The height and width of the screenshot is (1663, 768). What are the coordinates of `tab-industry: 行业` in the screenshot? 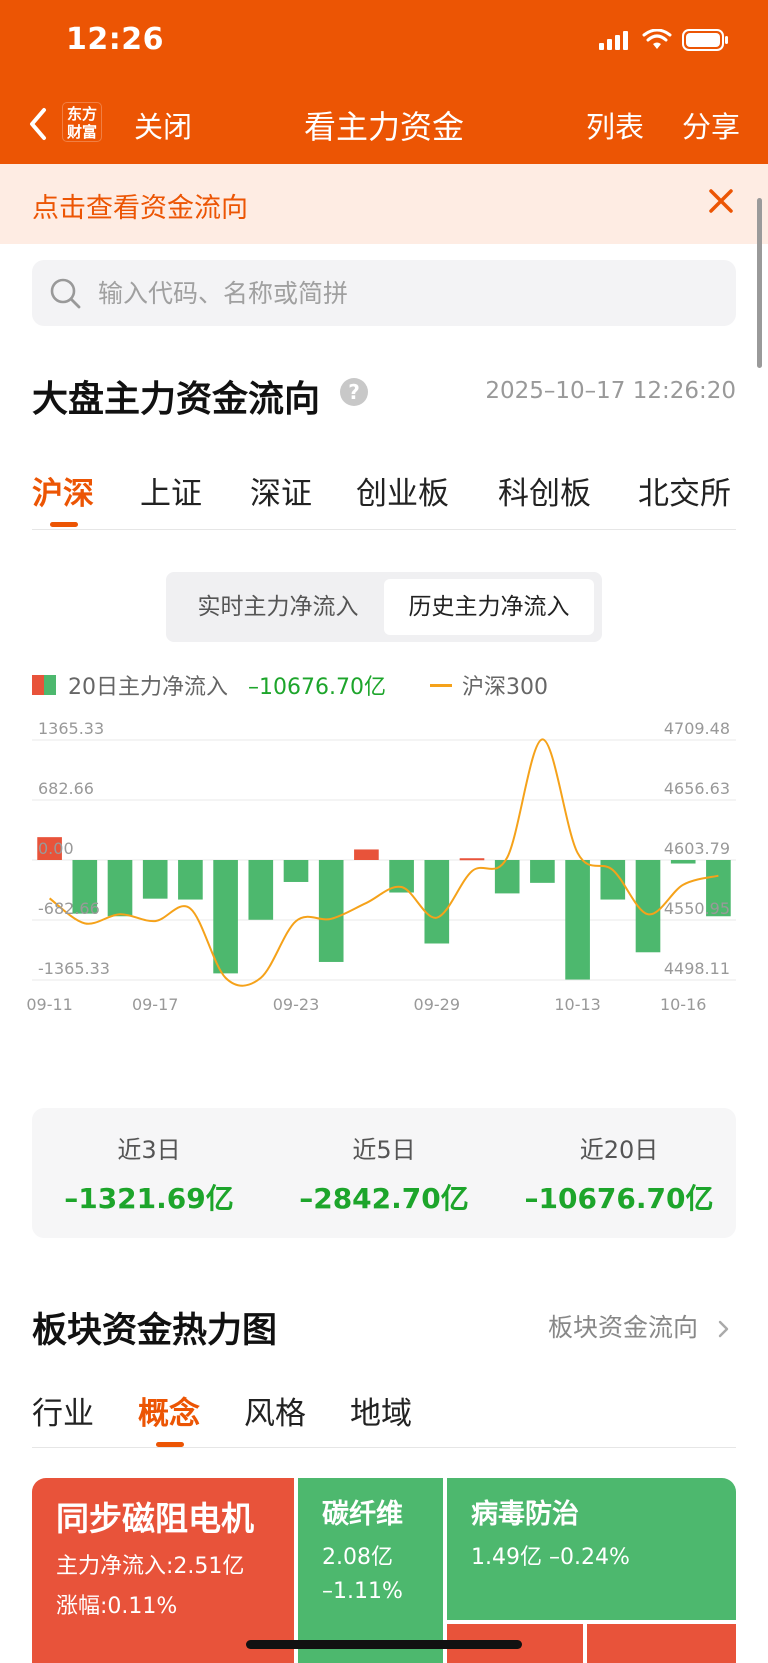 It's located at (63, 1410).